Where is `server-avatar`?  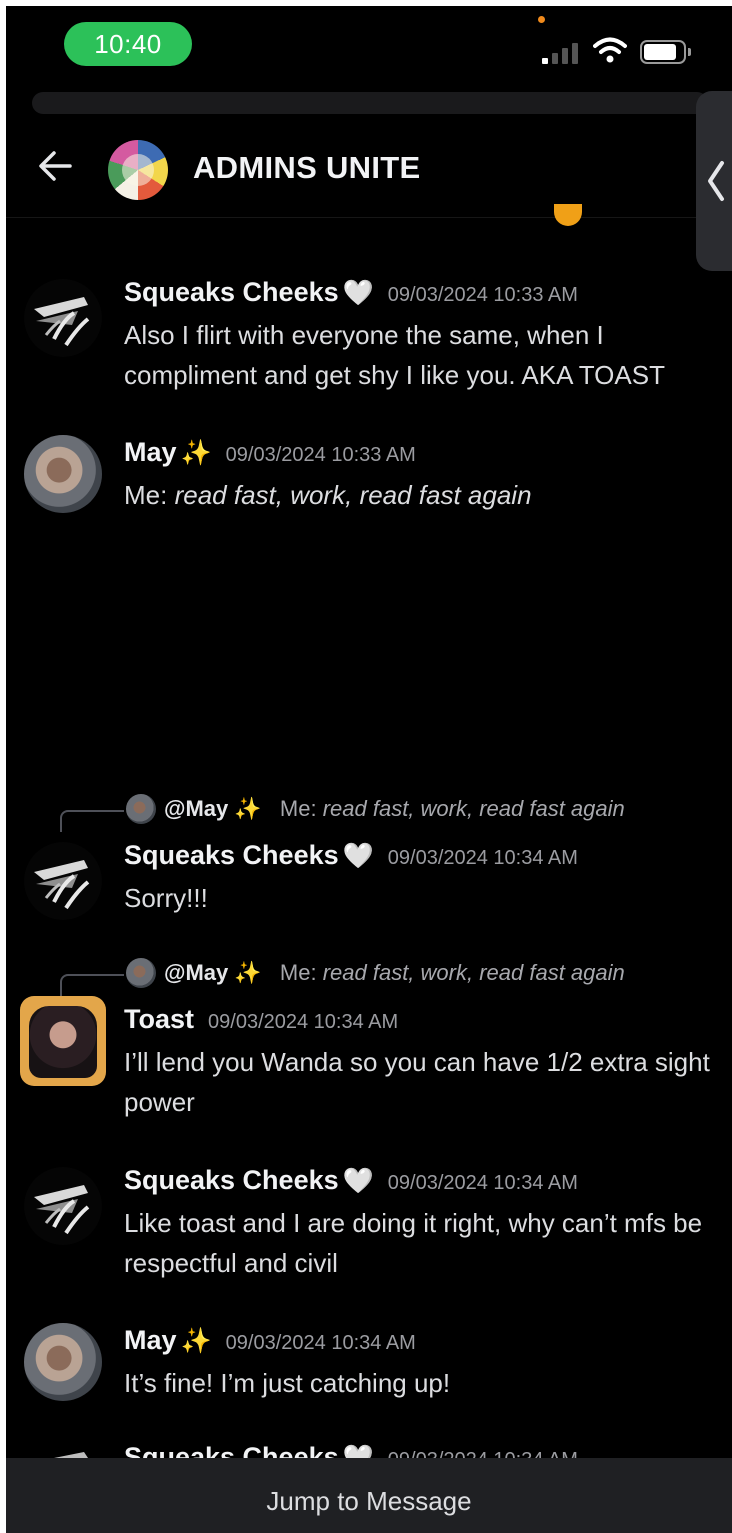 server-avatar is located at coordinates (138, 170).